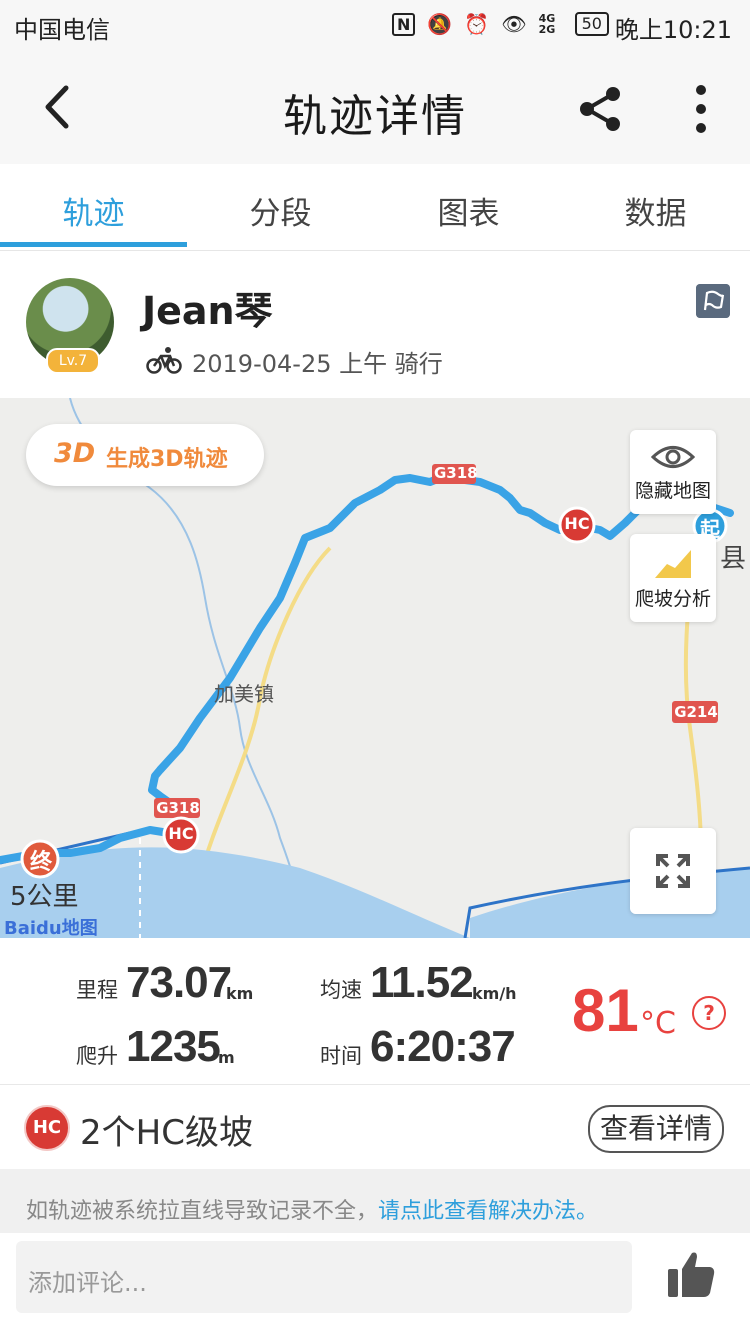  Describe the element at coordinates (514, 24) in the screenshot. I see `eye-icon: 👁` at that location.